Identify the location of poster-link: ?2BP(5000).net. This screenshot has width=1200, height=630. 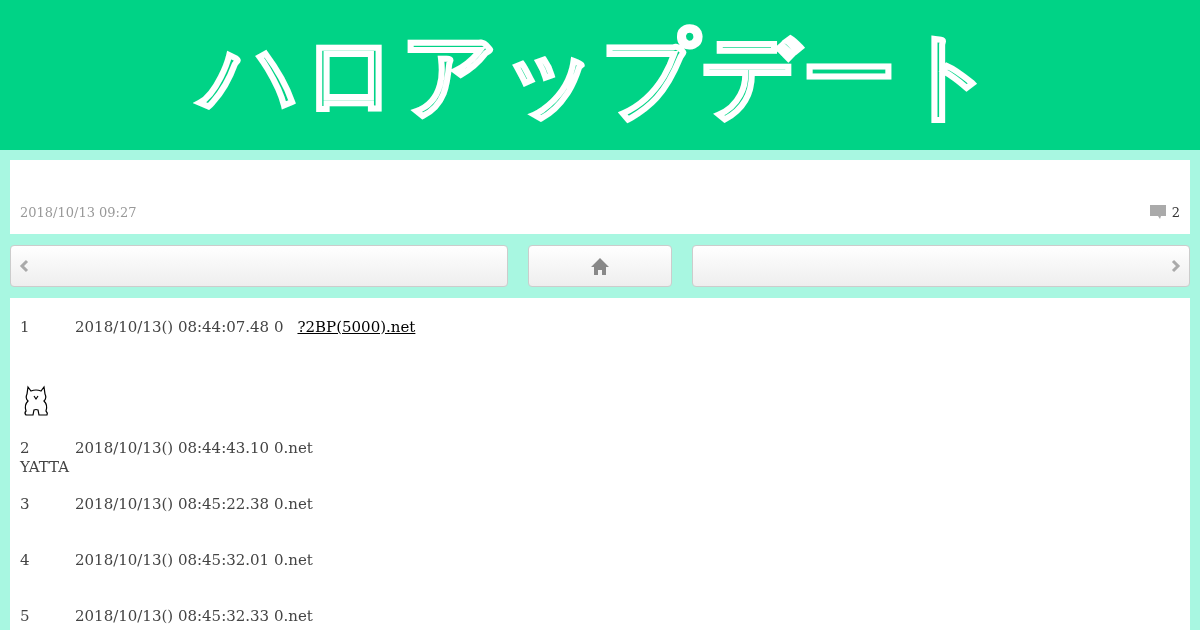
(356, 327).